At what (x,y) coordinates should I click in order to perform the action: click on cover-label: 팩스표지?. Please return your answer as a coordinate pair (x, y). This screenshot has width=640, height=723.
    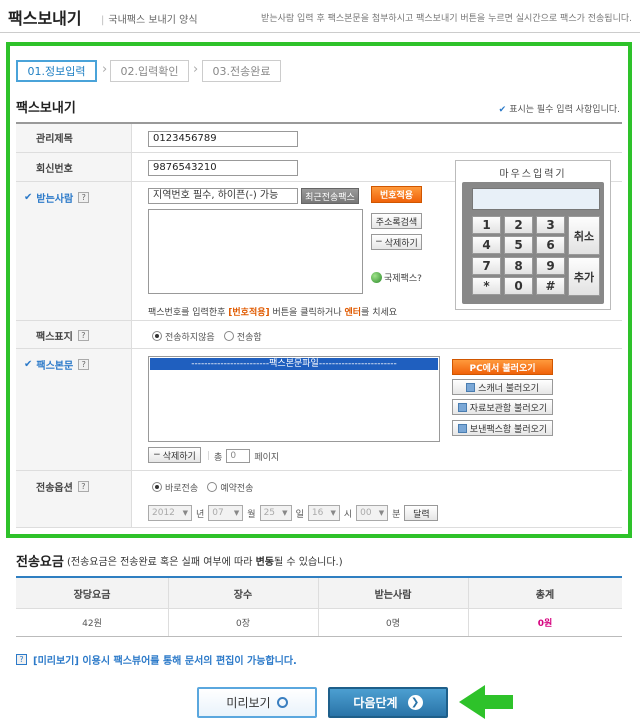
    Looking at the image, I should click on (62, 335).